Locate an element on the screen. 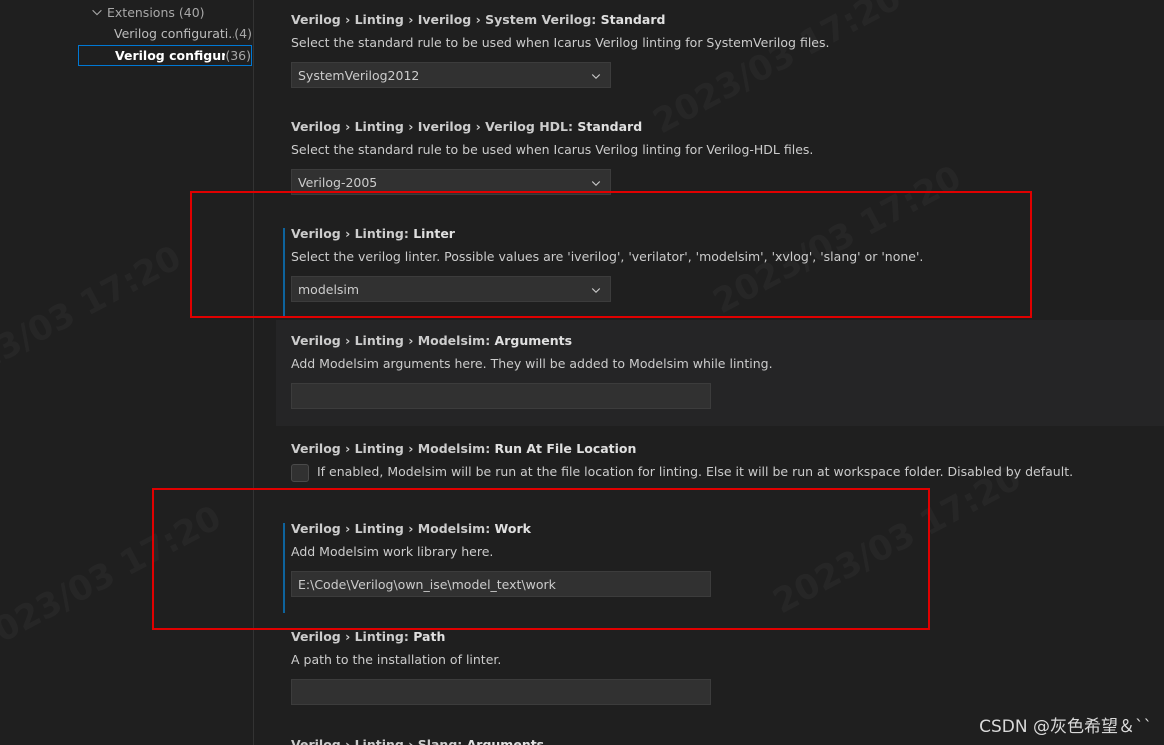 This screenshot has height=745, width=1164. toc-extensions-group: Extensions (40) is located at coordinates (147, 12).